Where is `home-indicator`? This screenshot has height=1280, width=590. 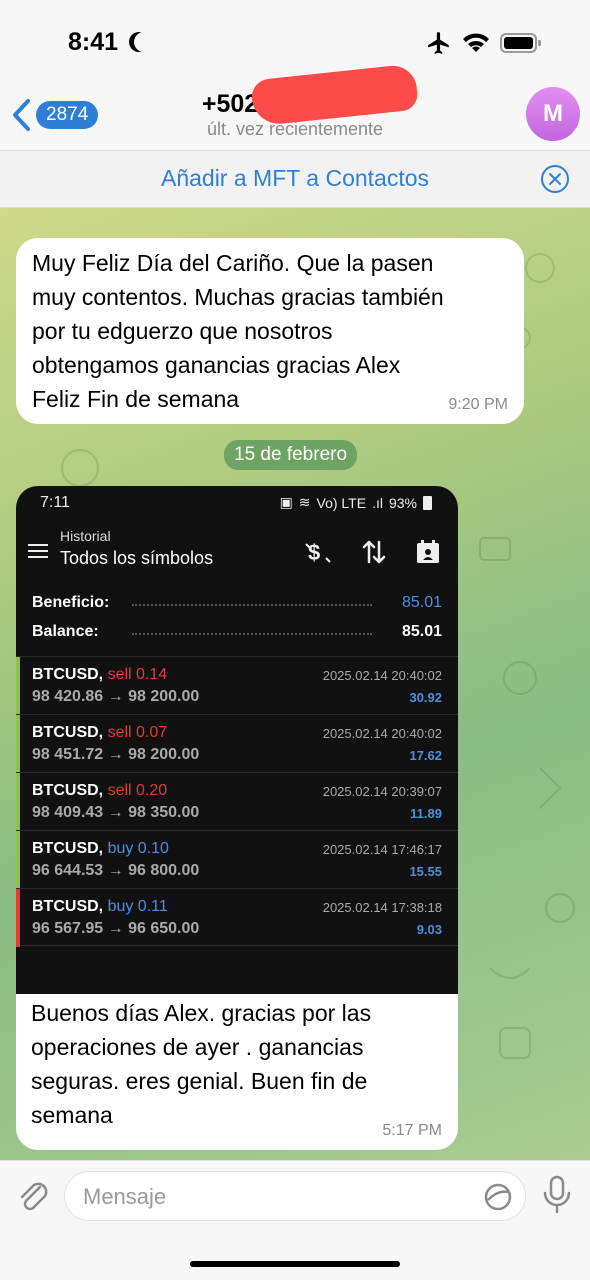 home-indicator is located at coordinates (295, 1264).